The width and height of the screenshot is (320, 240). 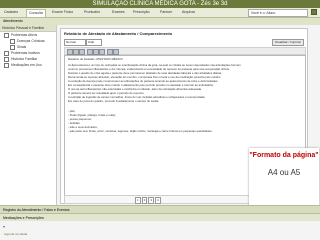 What do you see at coordinates (31, 41) in the screenshot?
I see `sidebar-item-label: Doenças Crônicas` at bounding box center [31, 41].